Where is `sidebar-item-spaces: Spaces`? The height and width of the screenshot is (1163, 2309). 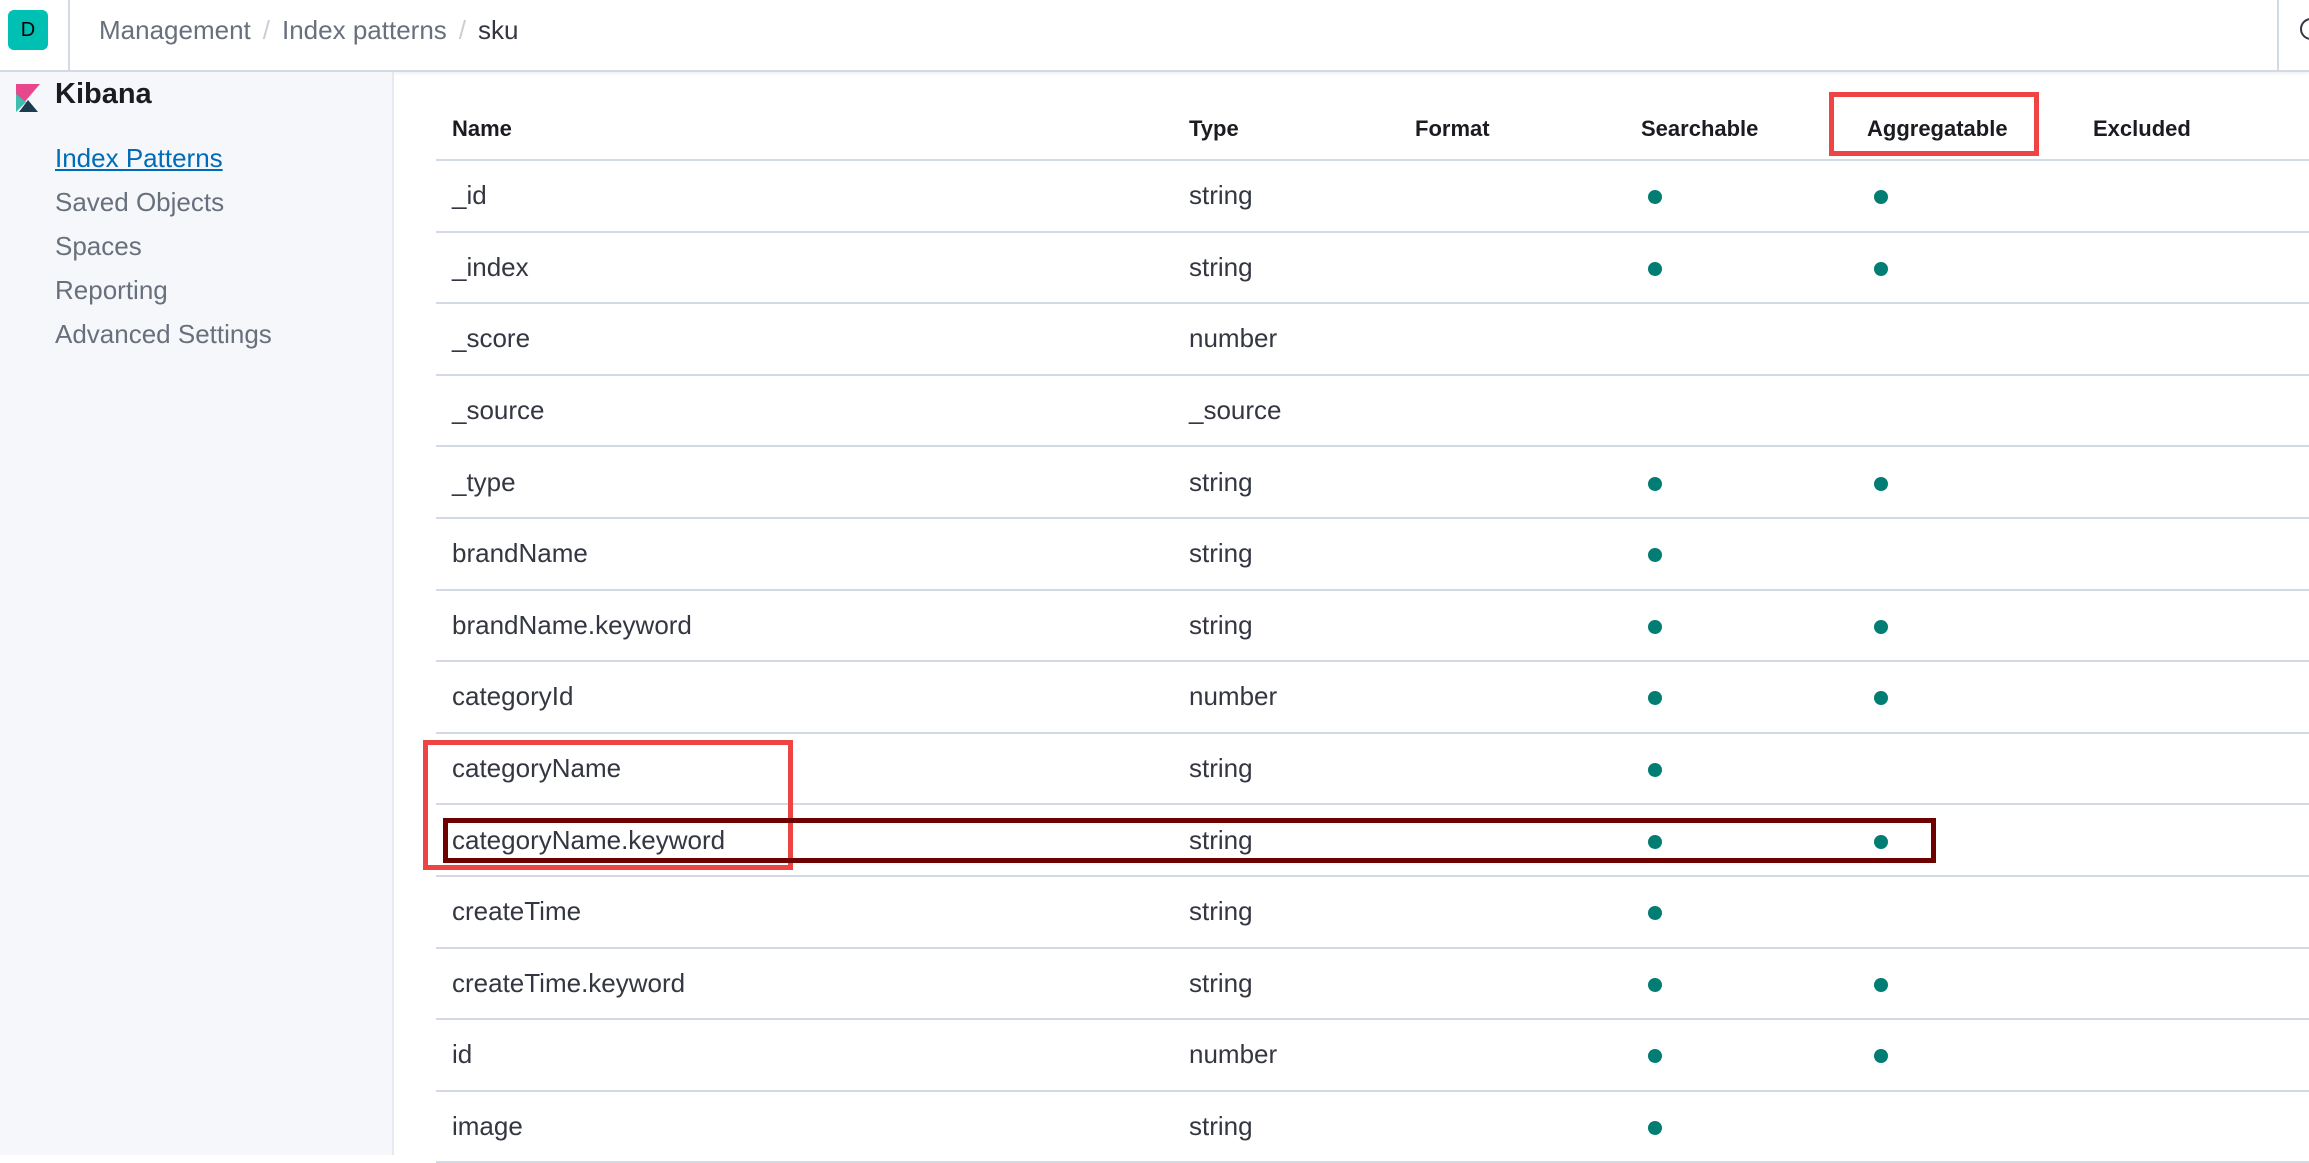 sidebar-item-spaces: Spaces is located at coordinates (163, 246).